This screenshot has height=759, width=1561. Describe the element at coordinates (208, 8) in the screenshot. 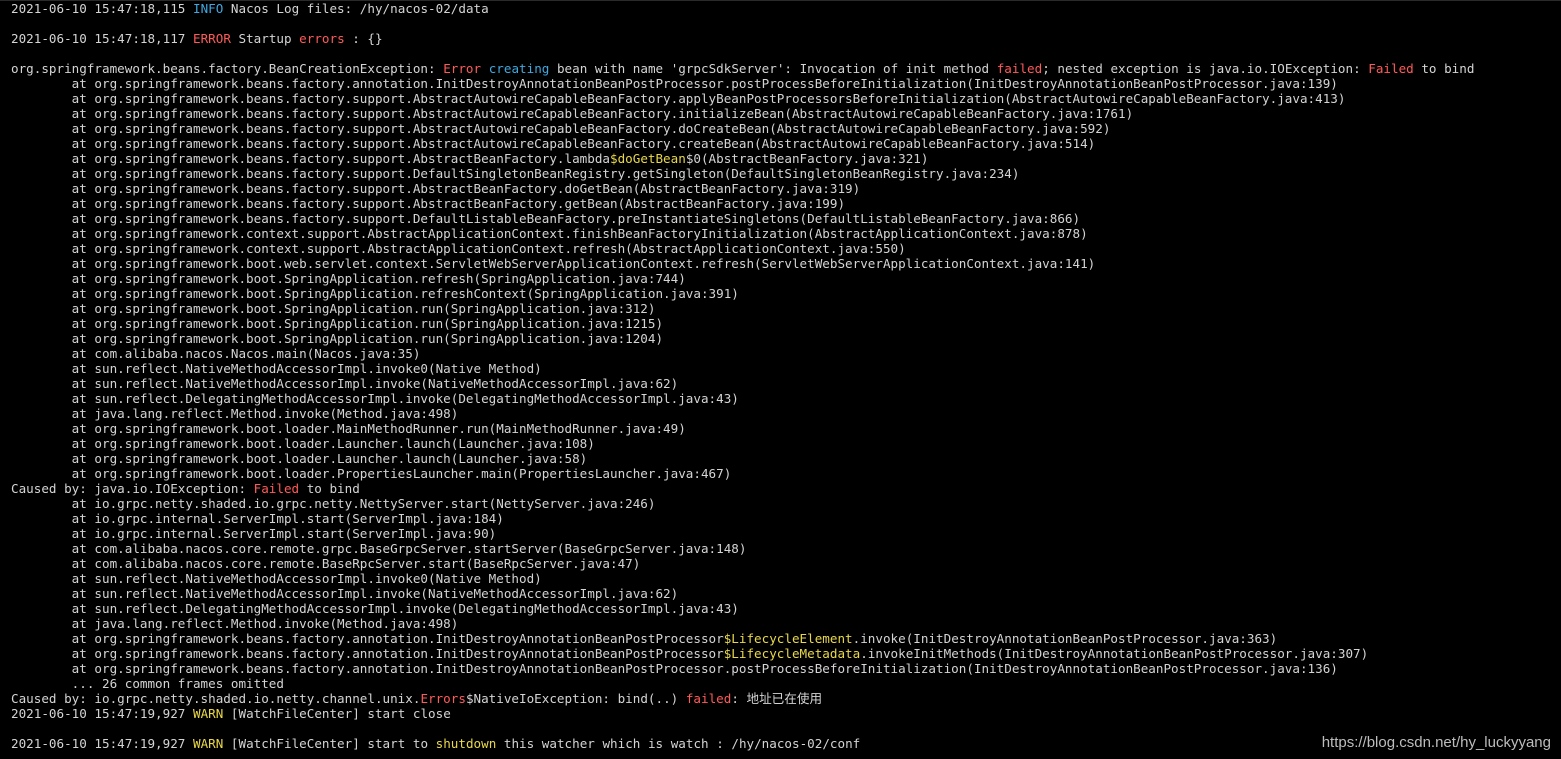

I see `log-segment: INFO` at that location.